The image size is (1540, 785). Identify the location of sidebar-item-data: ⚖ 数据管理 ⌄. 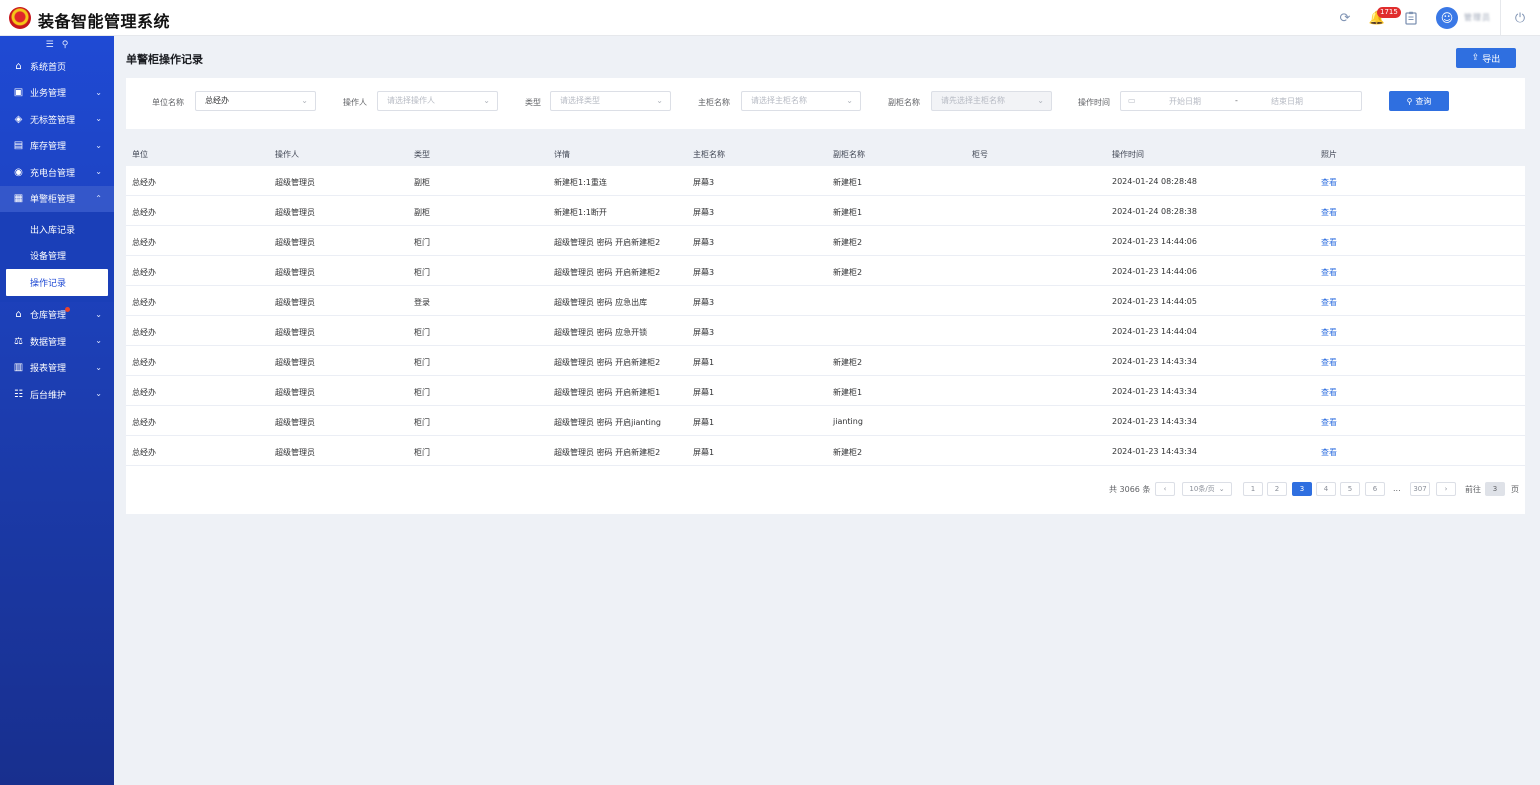
(57, 341).